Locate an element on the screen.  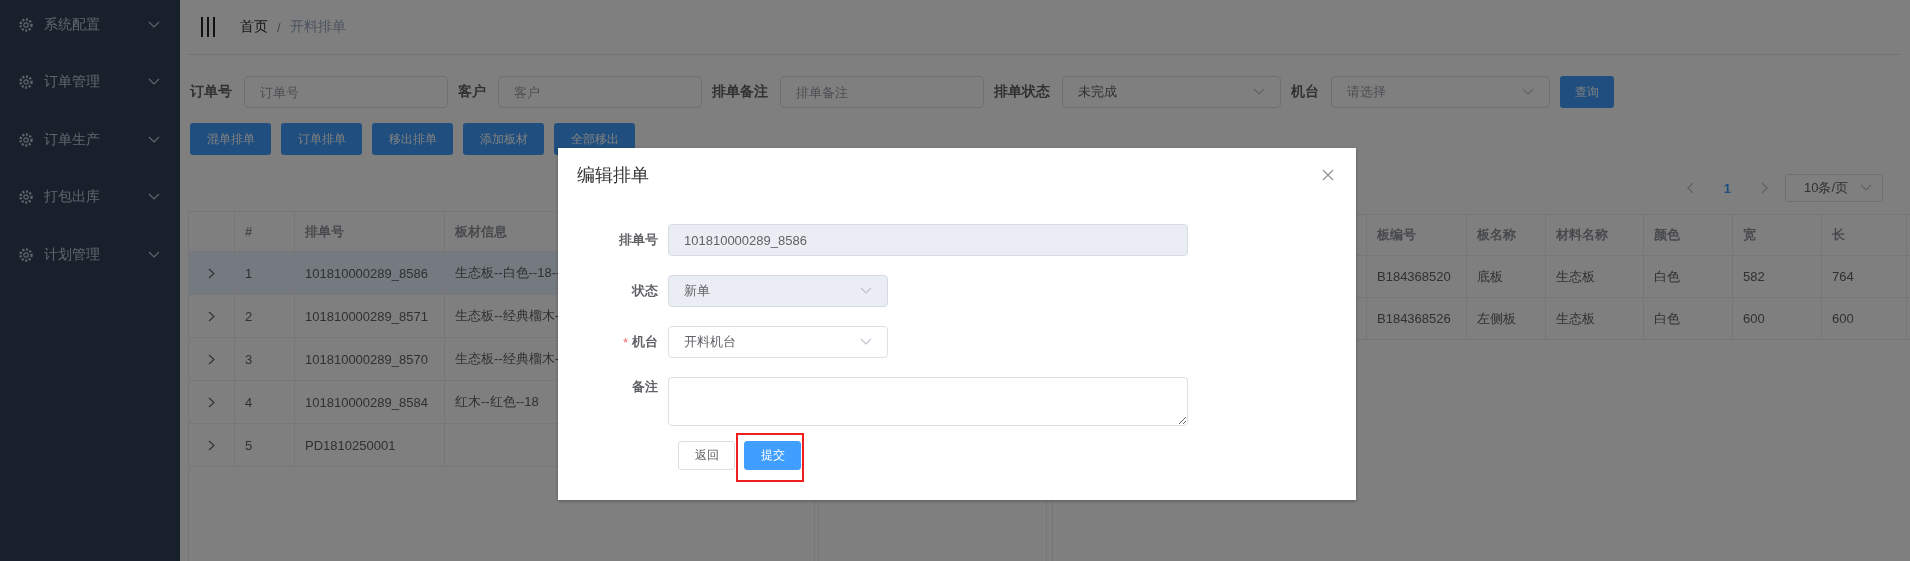
menu-icon is located at coordinates (208, 27).